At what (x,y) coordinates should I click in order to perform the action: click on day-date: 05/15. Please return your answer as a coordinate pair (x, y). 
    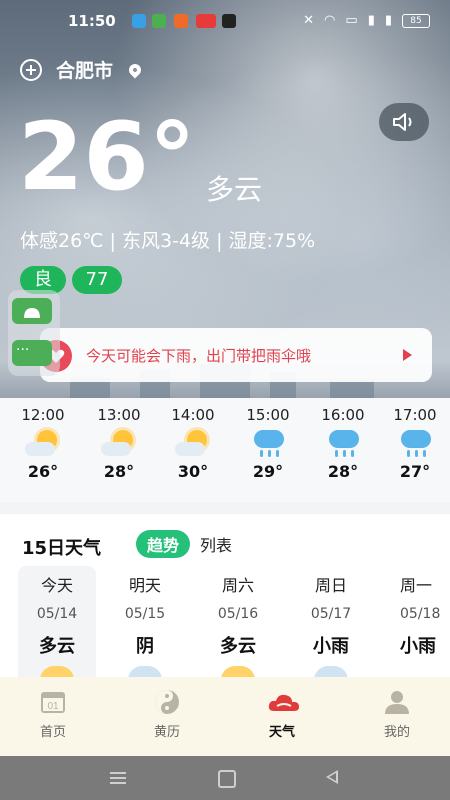
    Looking at the image, I should click on (145, 614).